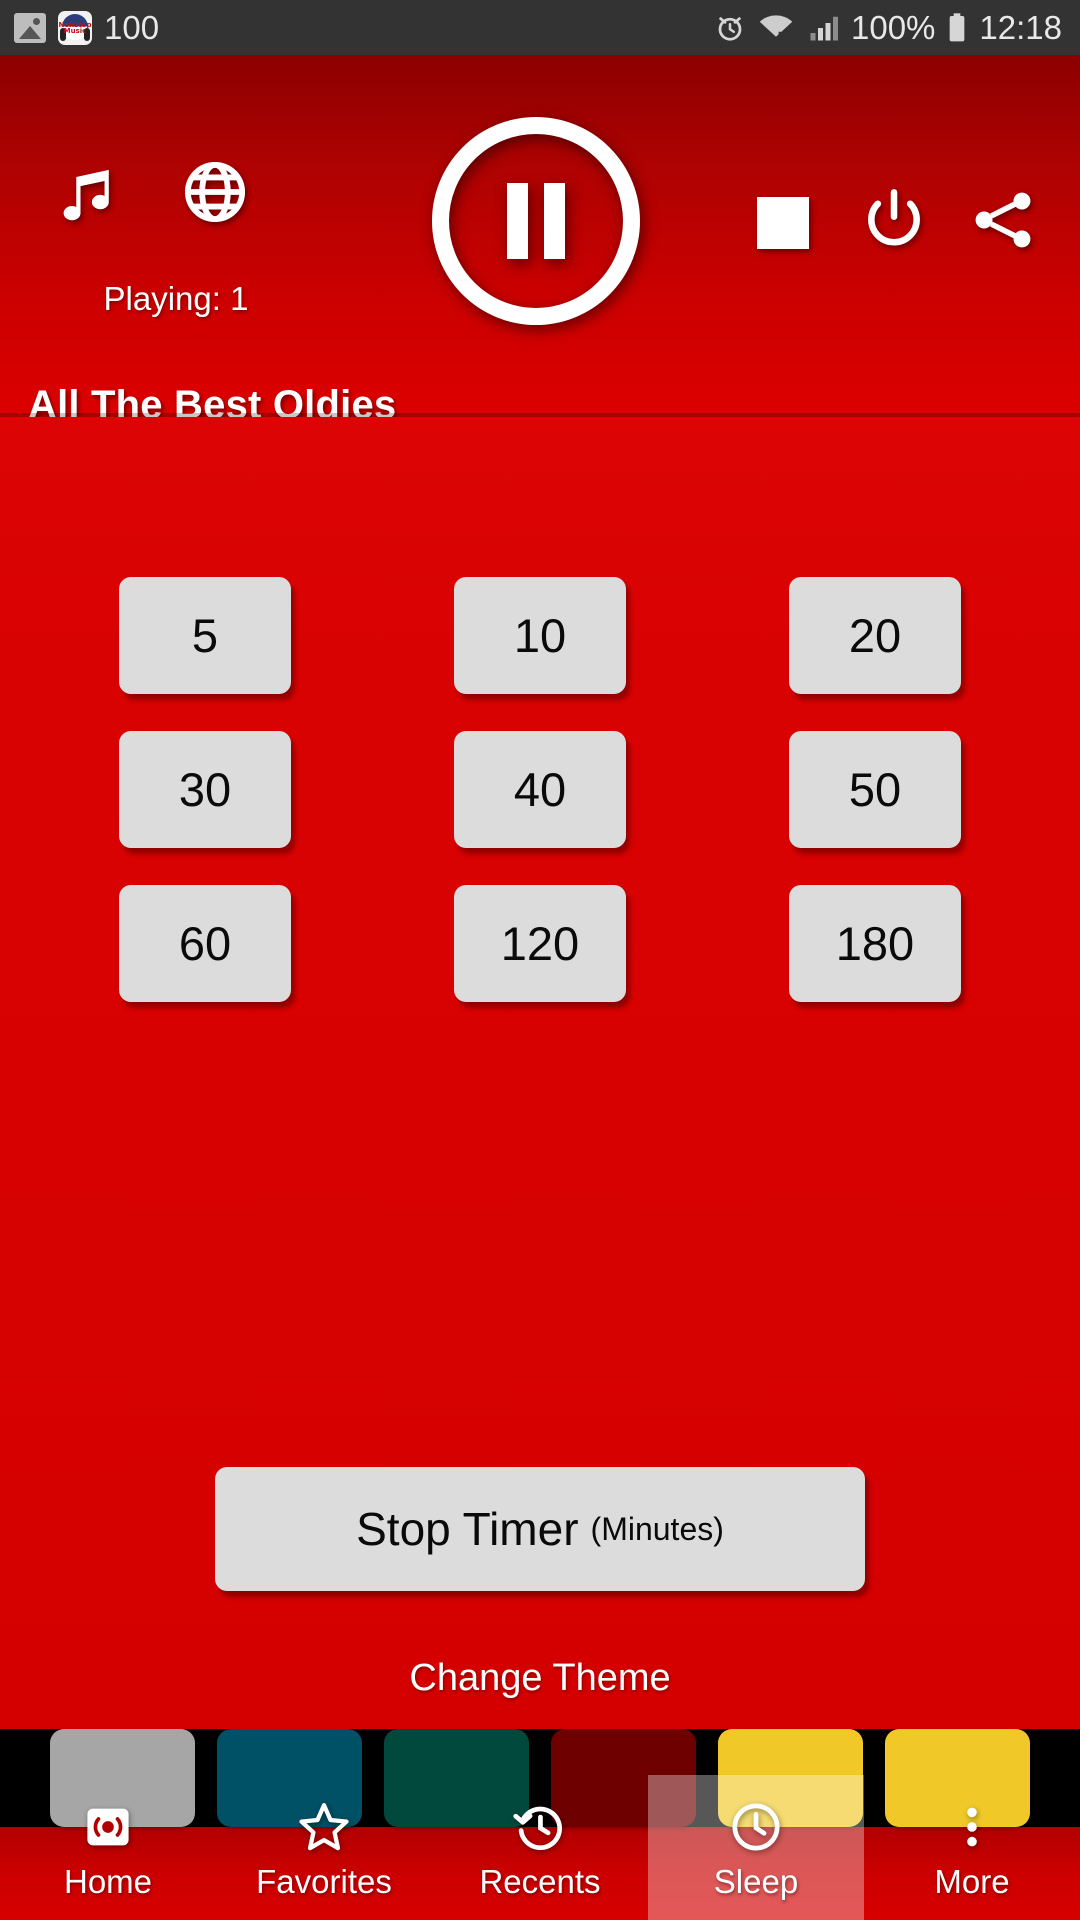  I want to click on nav-item-sleep: Sleep, so click(756, 1847).